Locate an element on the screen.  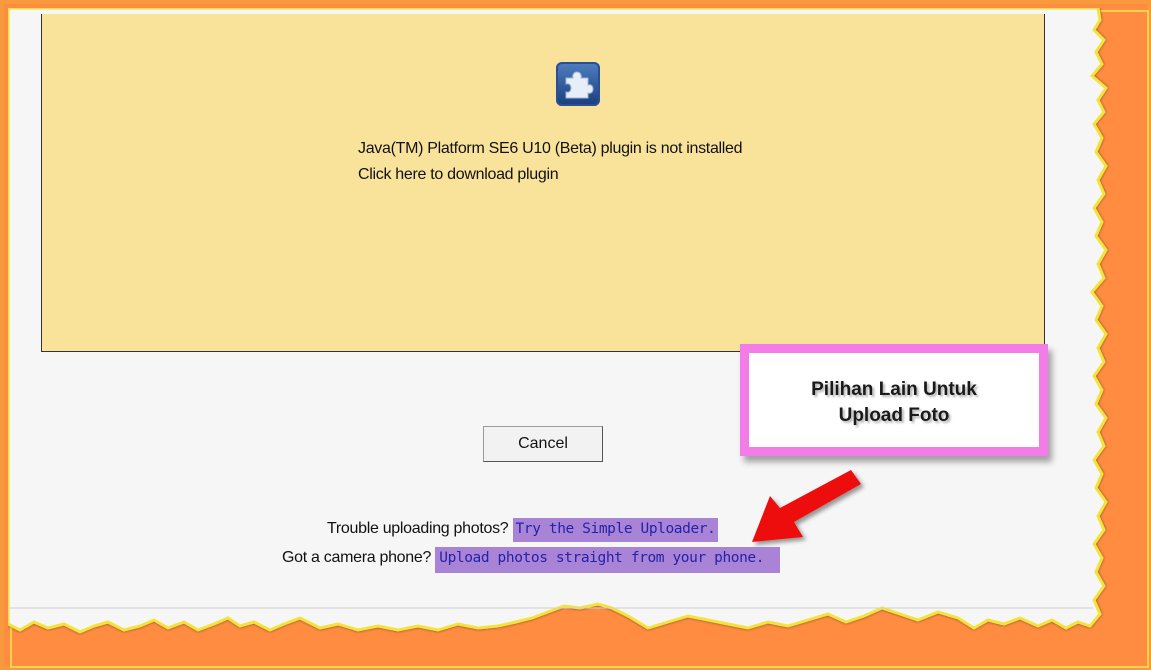
simple-uploader-link: Try the Simple Uploader. is located at coordinates (615, 530).